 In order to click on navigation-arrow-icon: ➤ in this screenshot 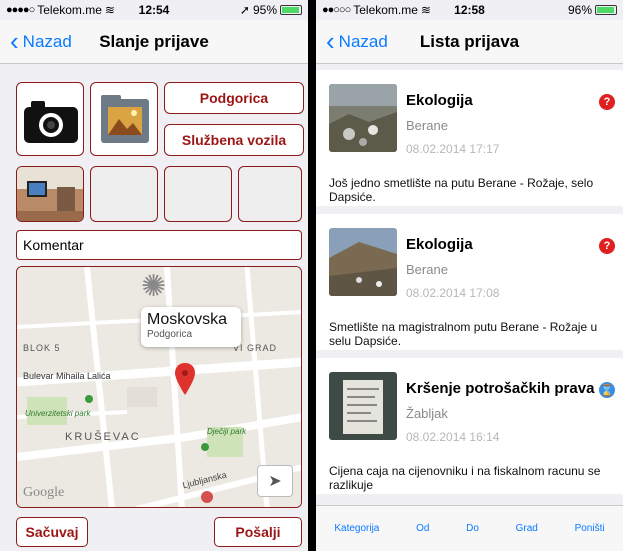, I will do `click(275, 481)`.